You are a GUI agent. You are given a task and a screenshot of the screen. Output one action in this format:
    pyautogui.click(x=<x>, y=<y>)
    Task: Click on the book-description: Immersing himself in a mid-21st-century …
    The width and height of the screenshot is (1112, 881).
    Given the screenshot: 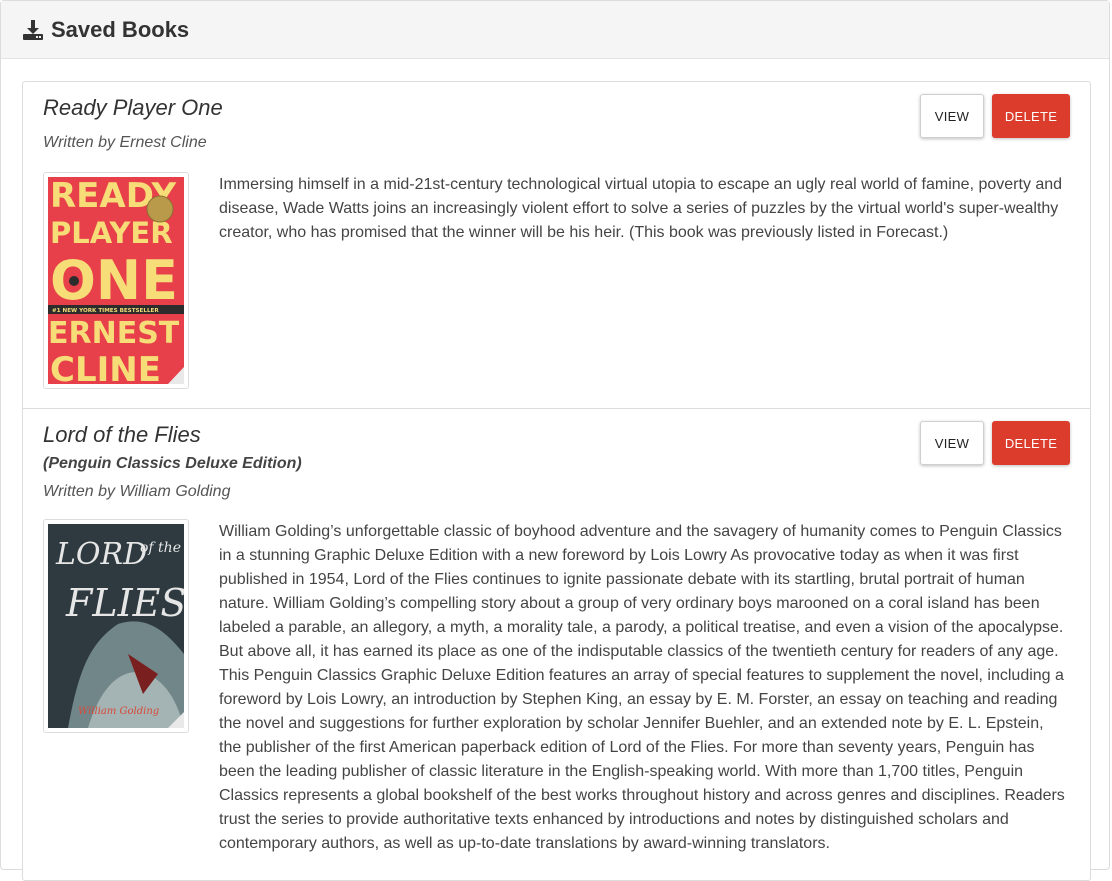 What is the action you would take?
    pyautogui.click(x=641, y=208)
    